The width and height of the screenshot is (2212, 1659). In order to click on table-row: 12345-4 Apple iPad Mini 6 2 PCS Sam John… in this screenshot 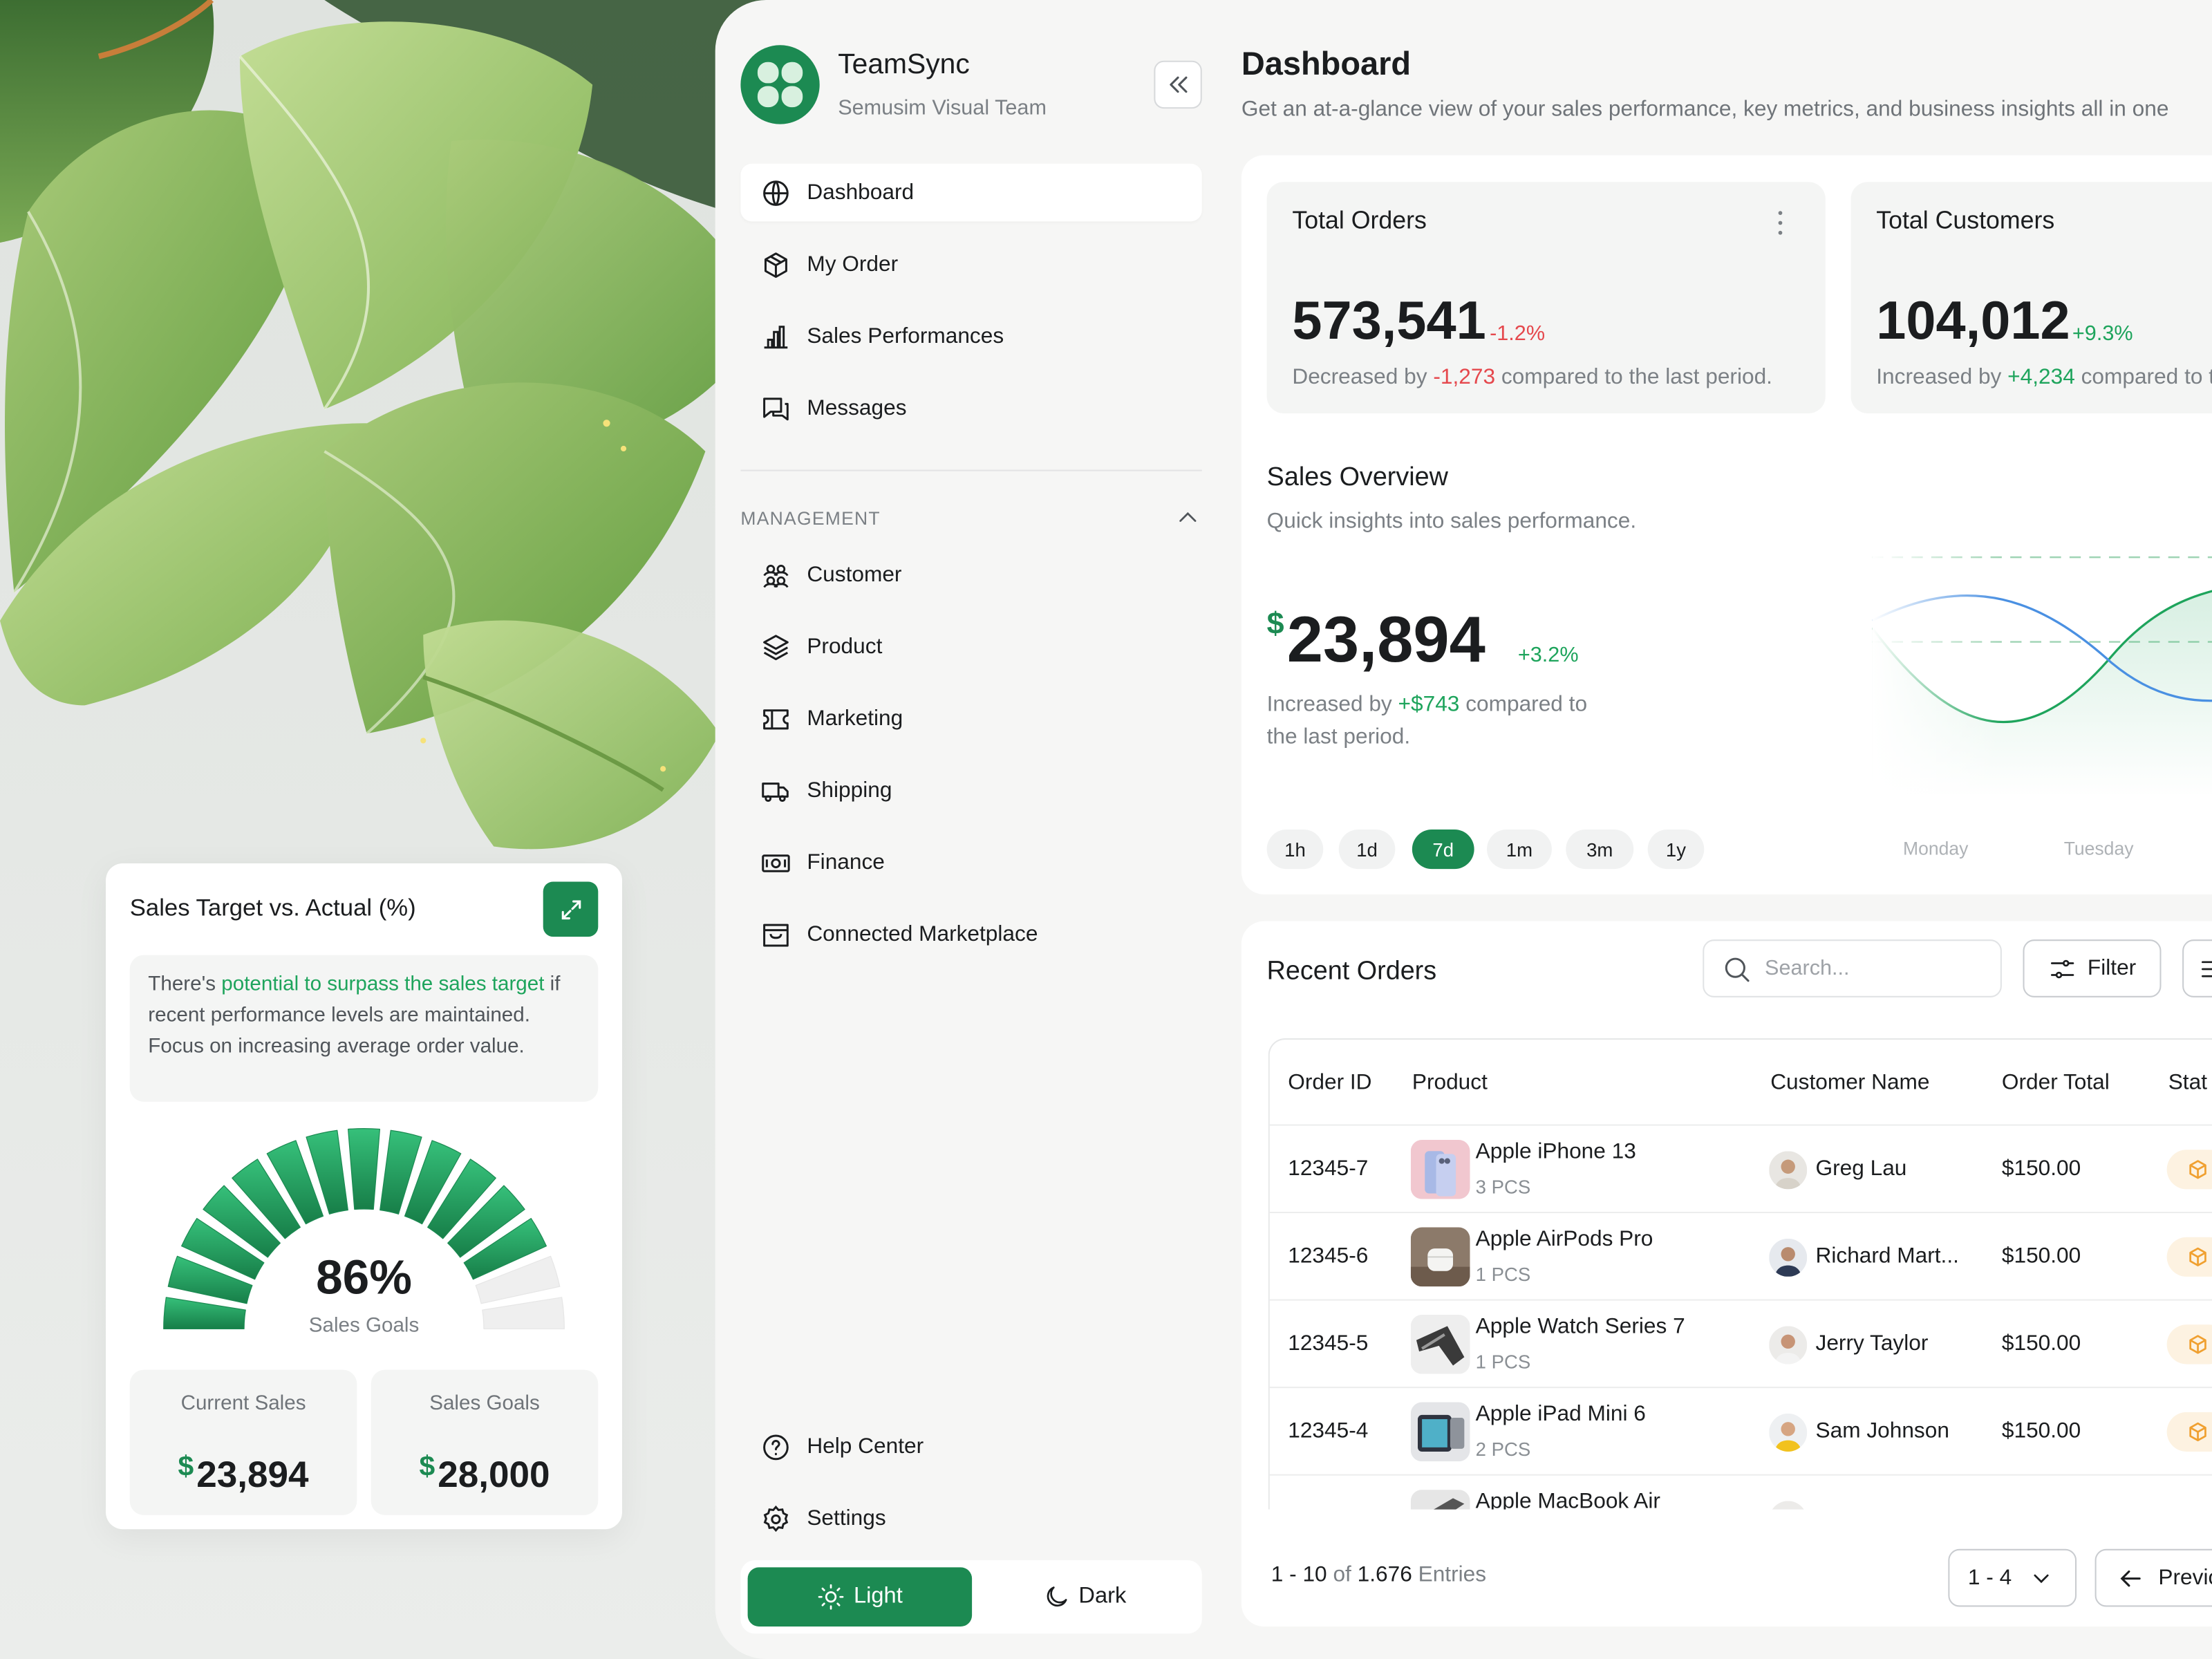, I will do `click(1741, 1431)`.